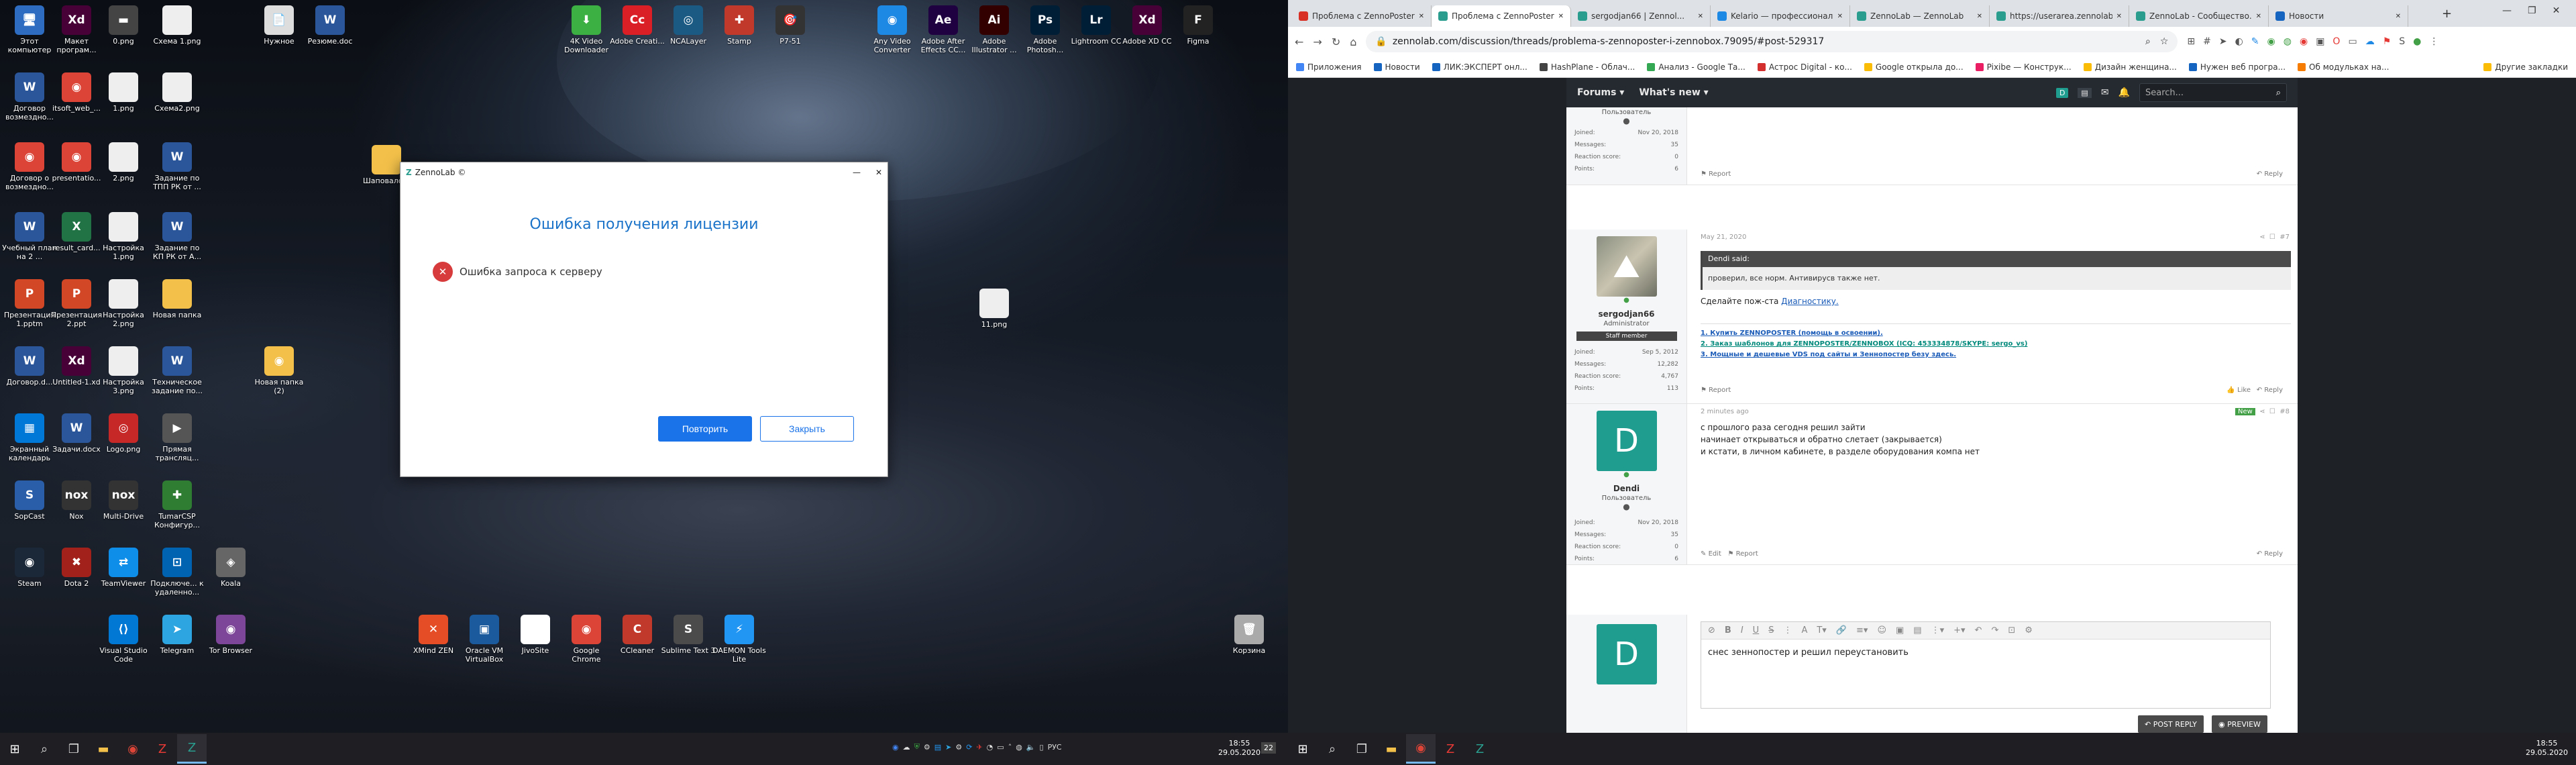 The width and height of the screenshot is (2576, 765). What do you see at coordinates (969, 747) in the screenshot?
I see `tray-update-icon: ⟳` at bounding box center [969, 747].